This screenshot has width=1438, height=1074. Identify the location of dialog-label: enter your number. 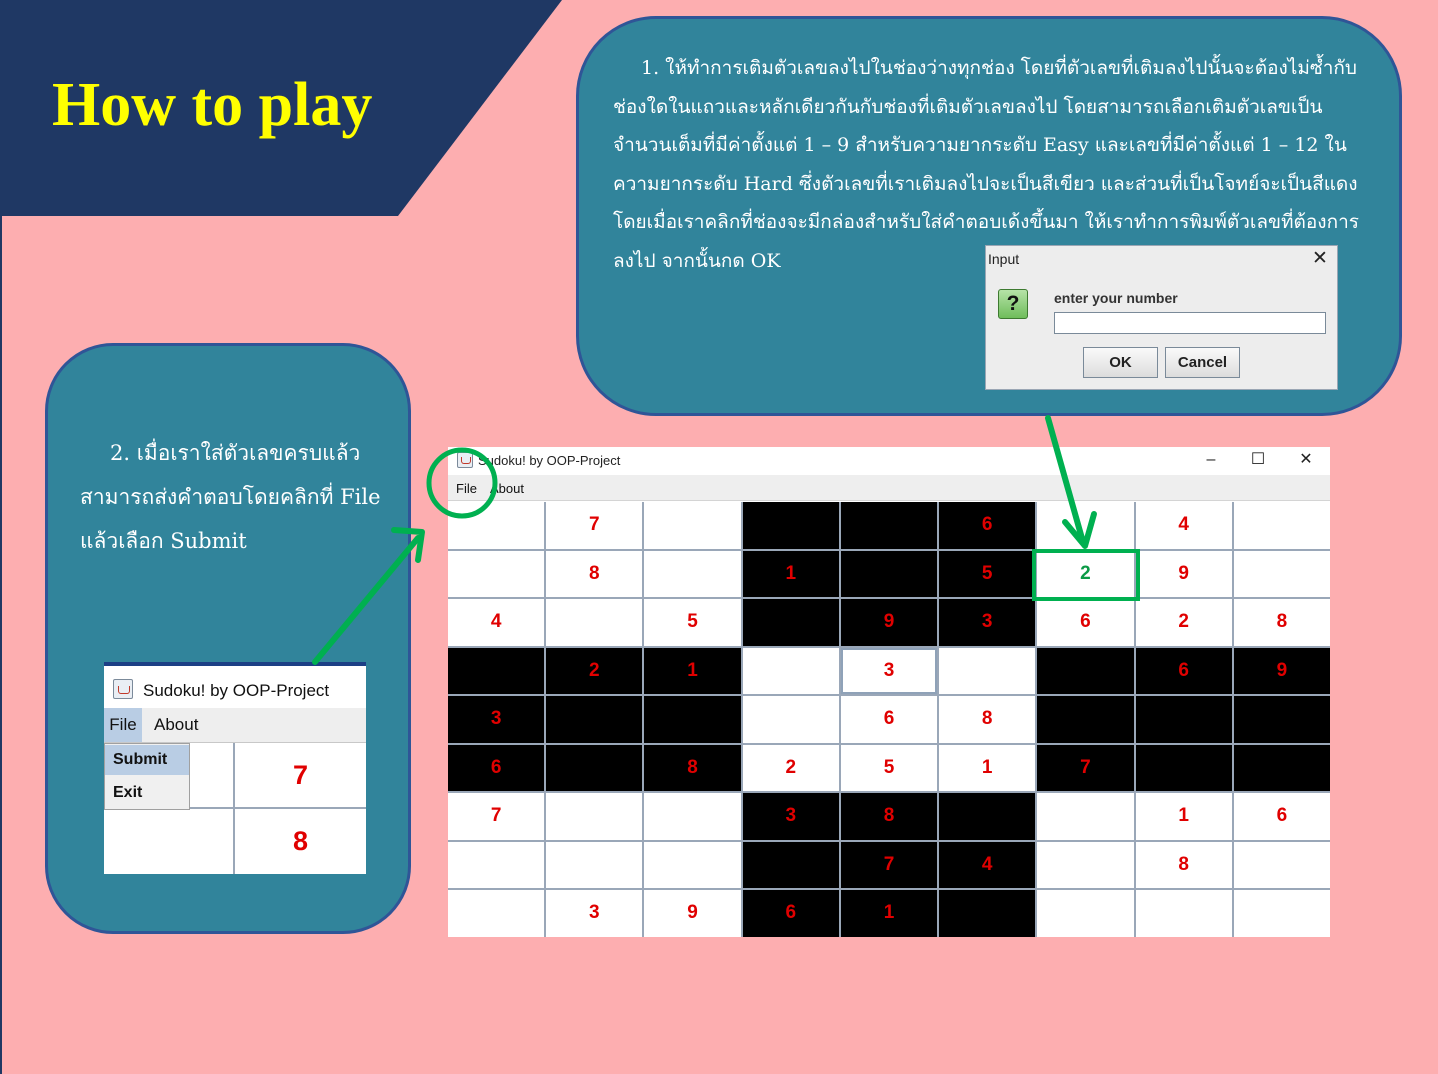
(1116, 298).